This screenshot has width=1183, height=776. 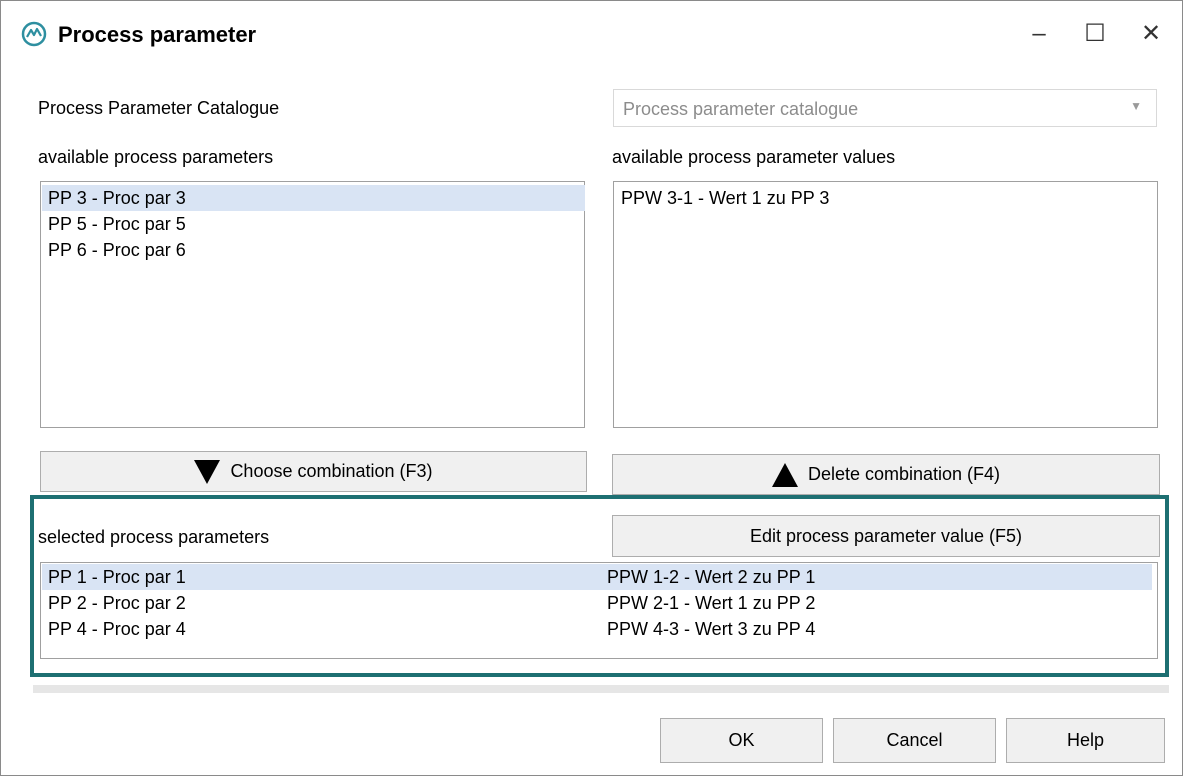 What do you see at coordinates (313, 198) in the screenshot?
I see `list-item: PP 3 - Proc par 3` at bounding box center [313, 198].